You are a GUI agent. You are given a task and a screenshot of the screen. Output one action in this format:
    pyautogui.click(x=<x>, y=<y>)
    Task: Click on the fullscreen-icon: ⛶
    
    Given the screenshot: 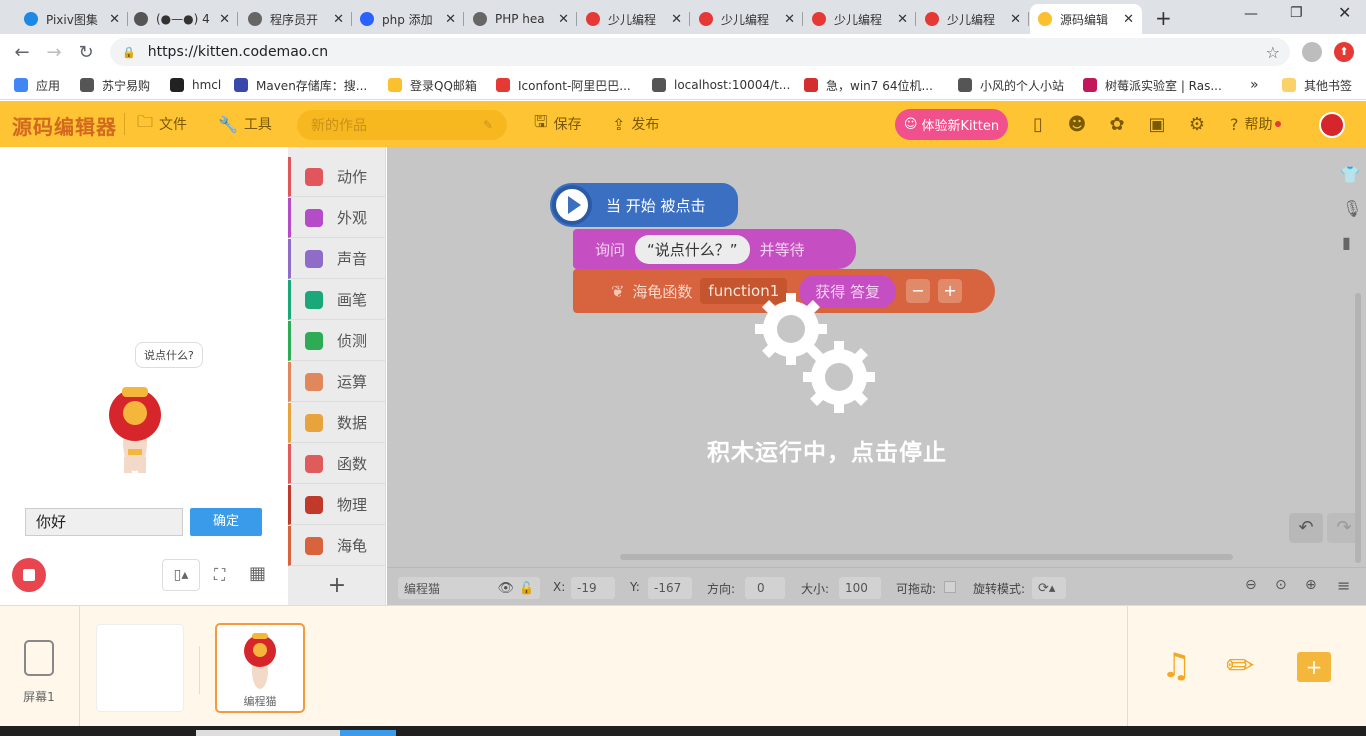 What is the action you would take?
    pyautogui.click(x=219, y=575)
    